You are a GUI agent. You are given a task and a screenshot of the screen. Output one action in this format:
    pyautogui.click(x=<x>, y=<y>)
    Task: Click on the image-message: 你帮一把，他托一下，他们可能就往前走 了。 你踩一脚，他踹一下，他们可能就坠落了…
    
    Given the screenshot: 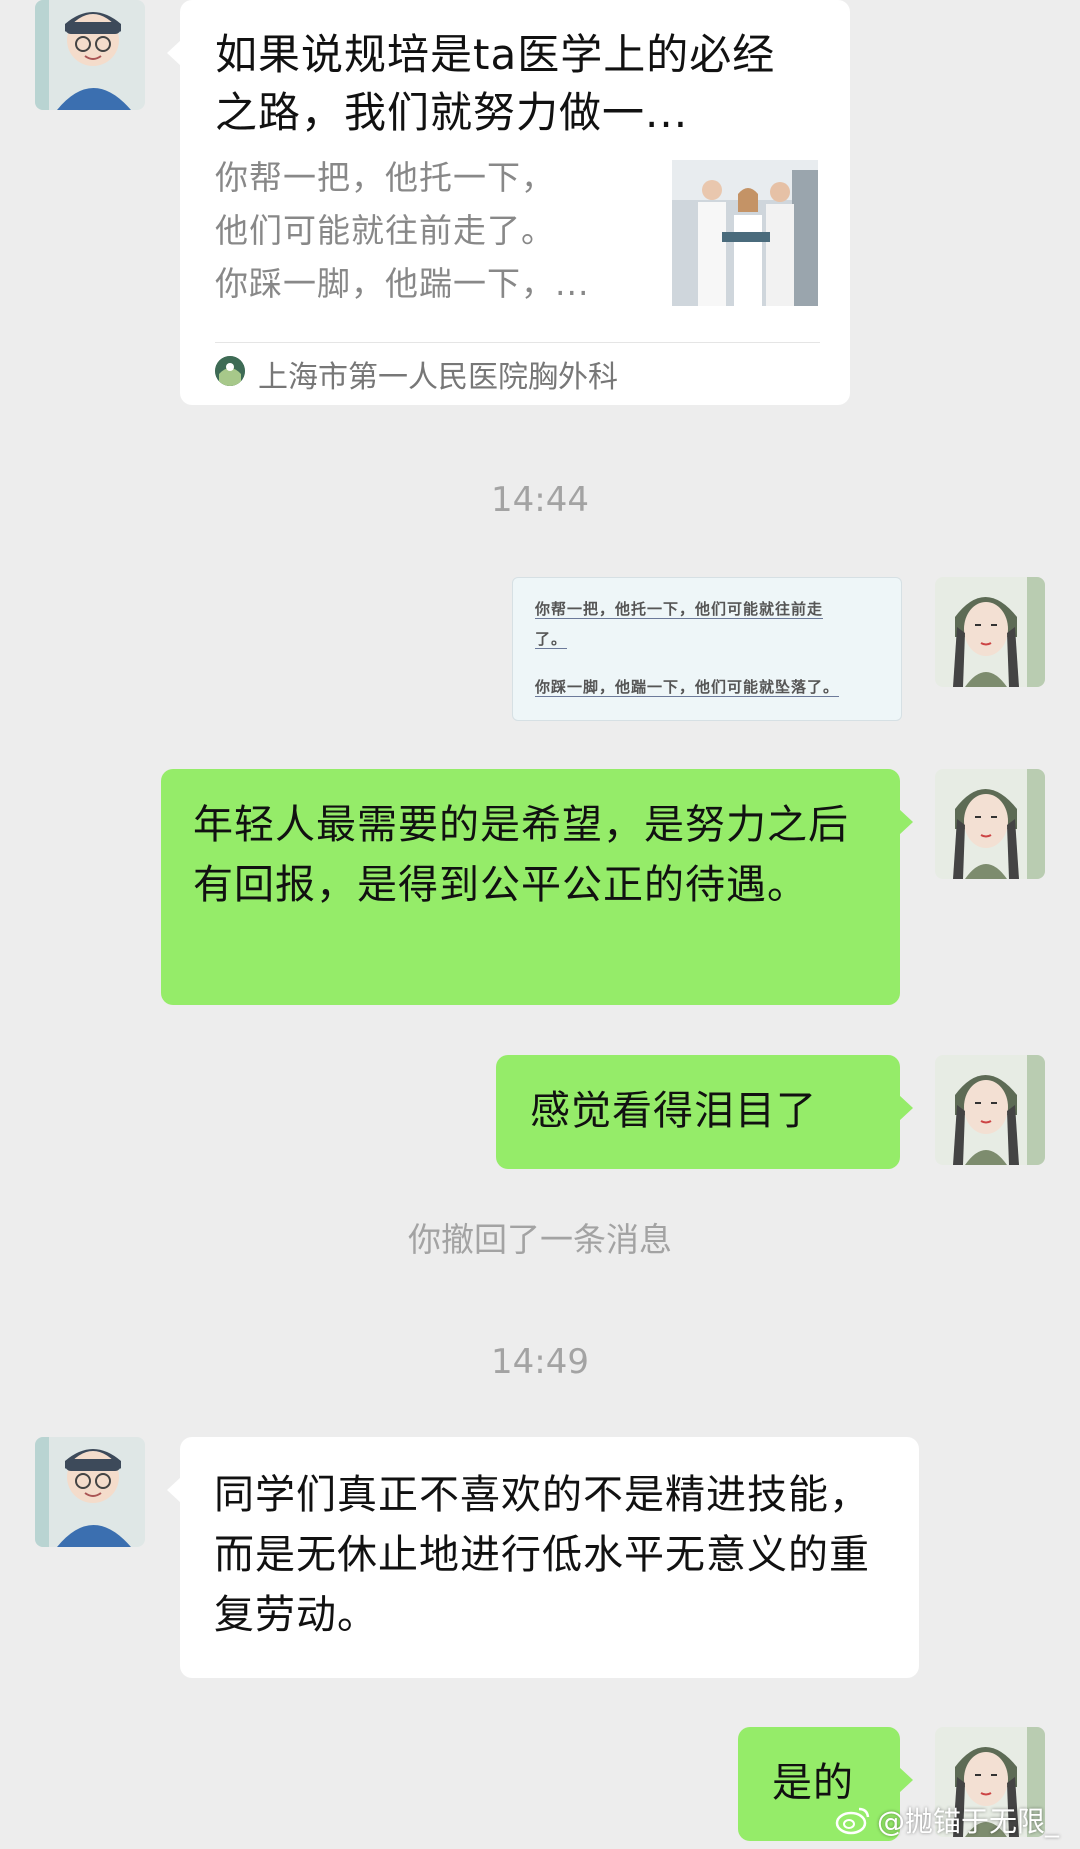 What is the action you would take?
    pyautogui.click(x=707, y=649)
    